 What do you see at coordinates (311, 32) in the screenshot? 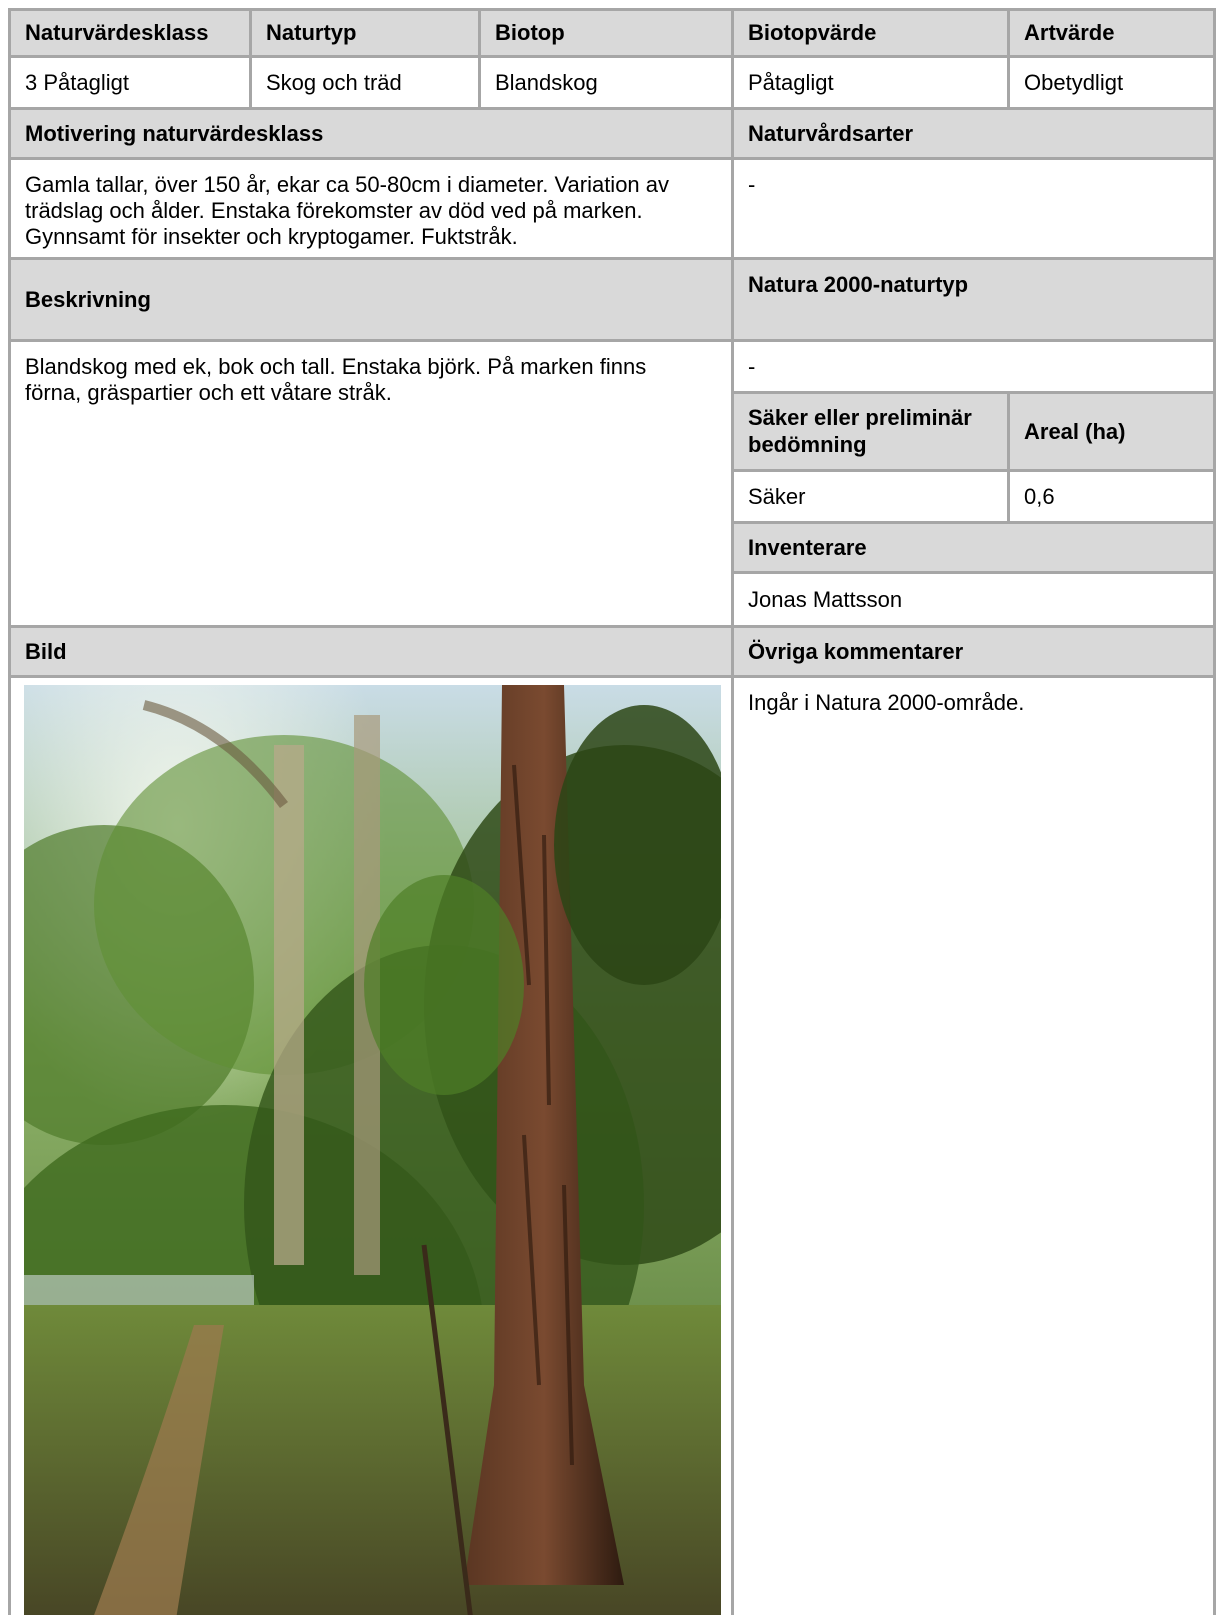
I see `header-naturtyp-label: Naturtyp` at bounding box center [311, 32].